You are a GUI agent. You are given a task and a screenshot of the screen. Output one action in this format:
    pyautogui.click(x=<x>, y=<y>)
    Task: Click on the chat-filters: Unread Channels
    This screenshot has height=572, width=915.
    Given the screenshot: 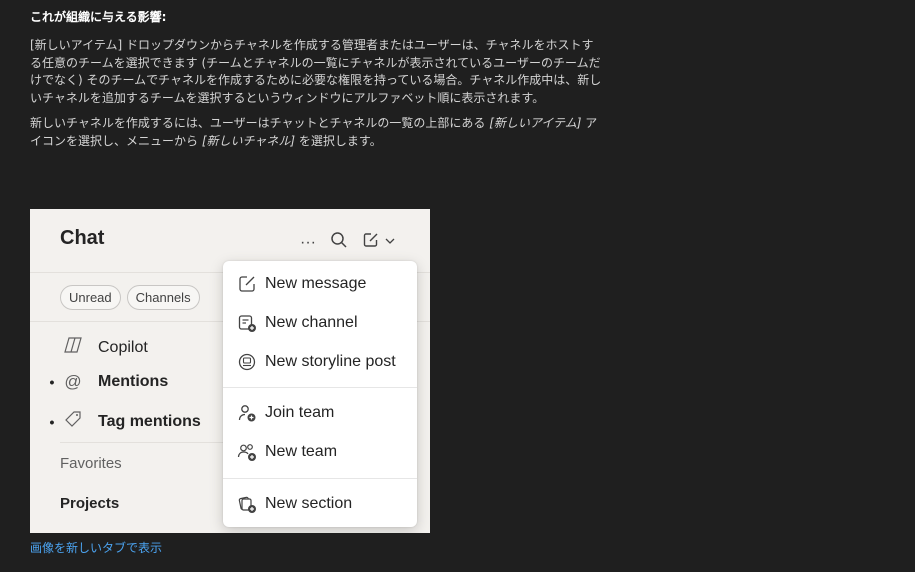 What is the action you would take?
    pyautogui.click(x=130, y=297)
    